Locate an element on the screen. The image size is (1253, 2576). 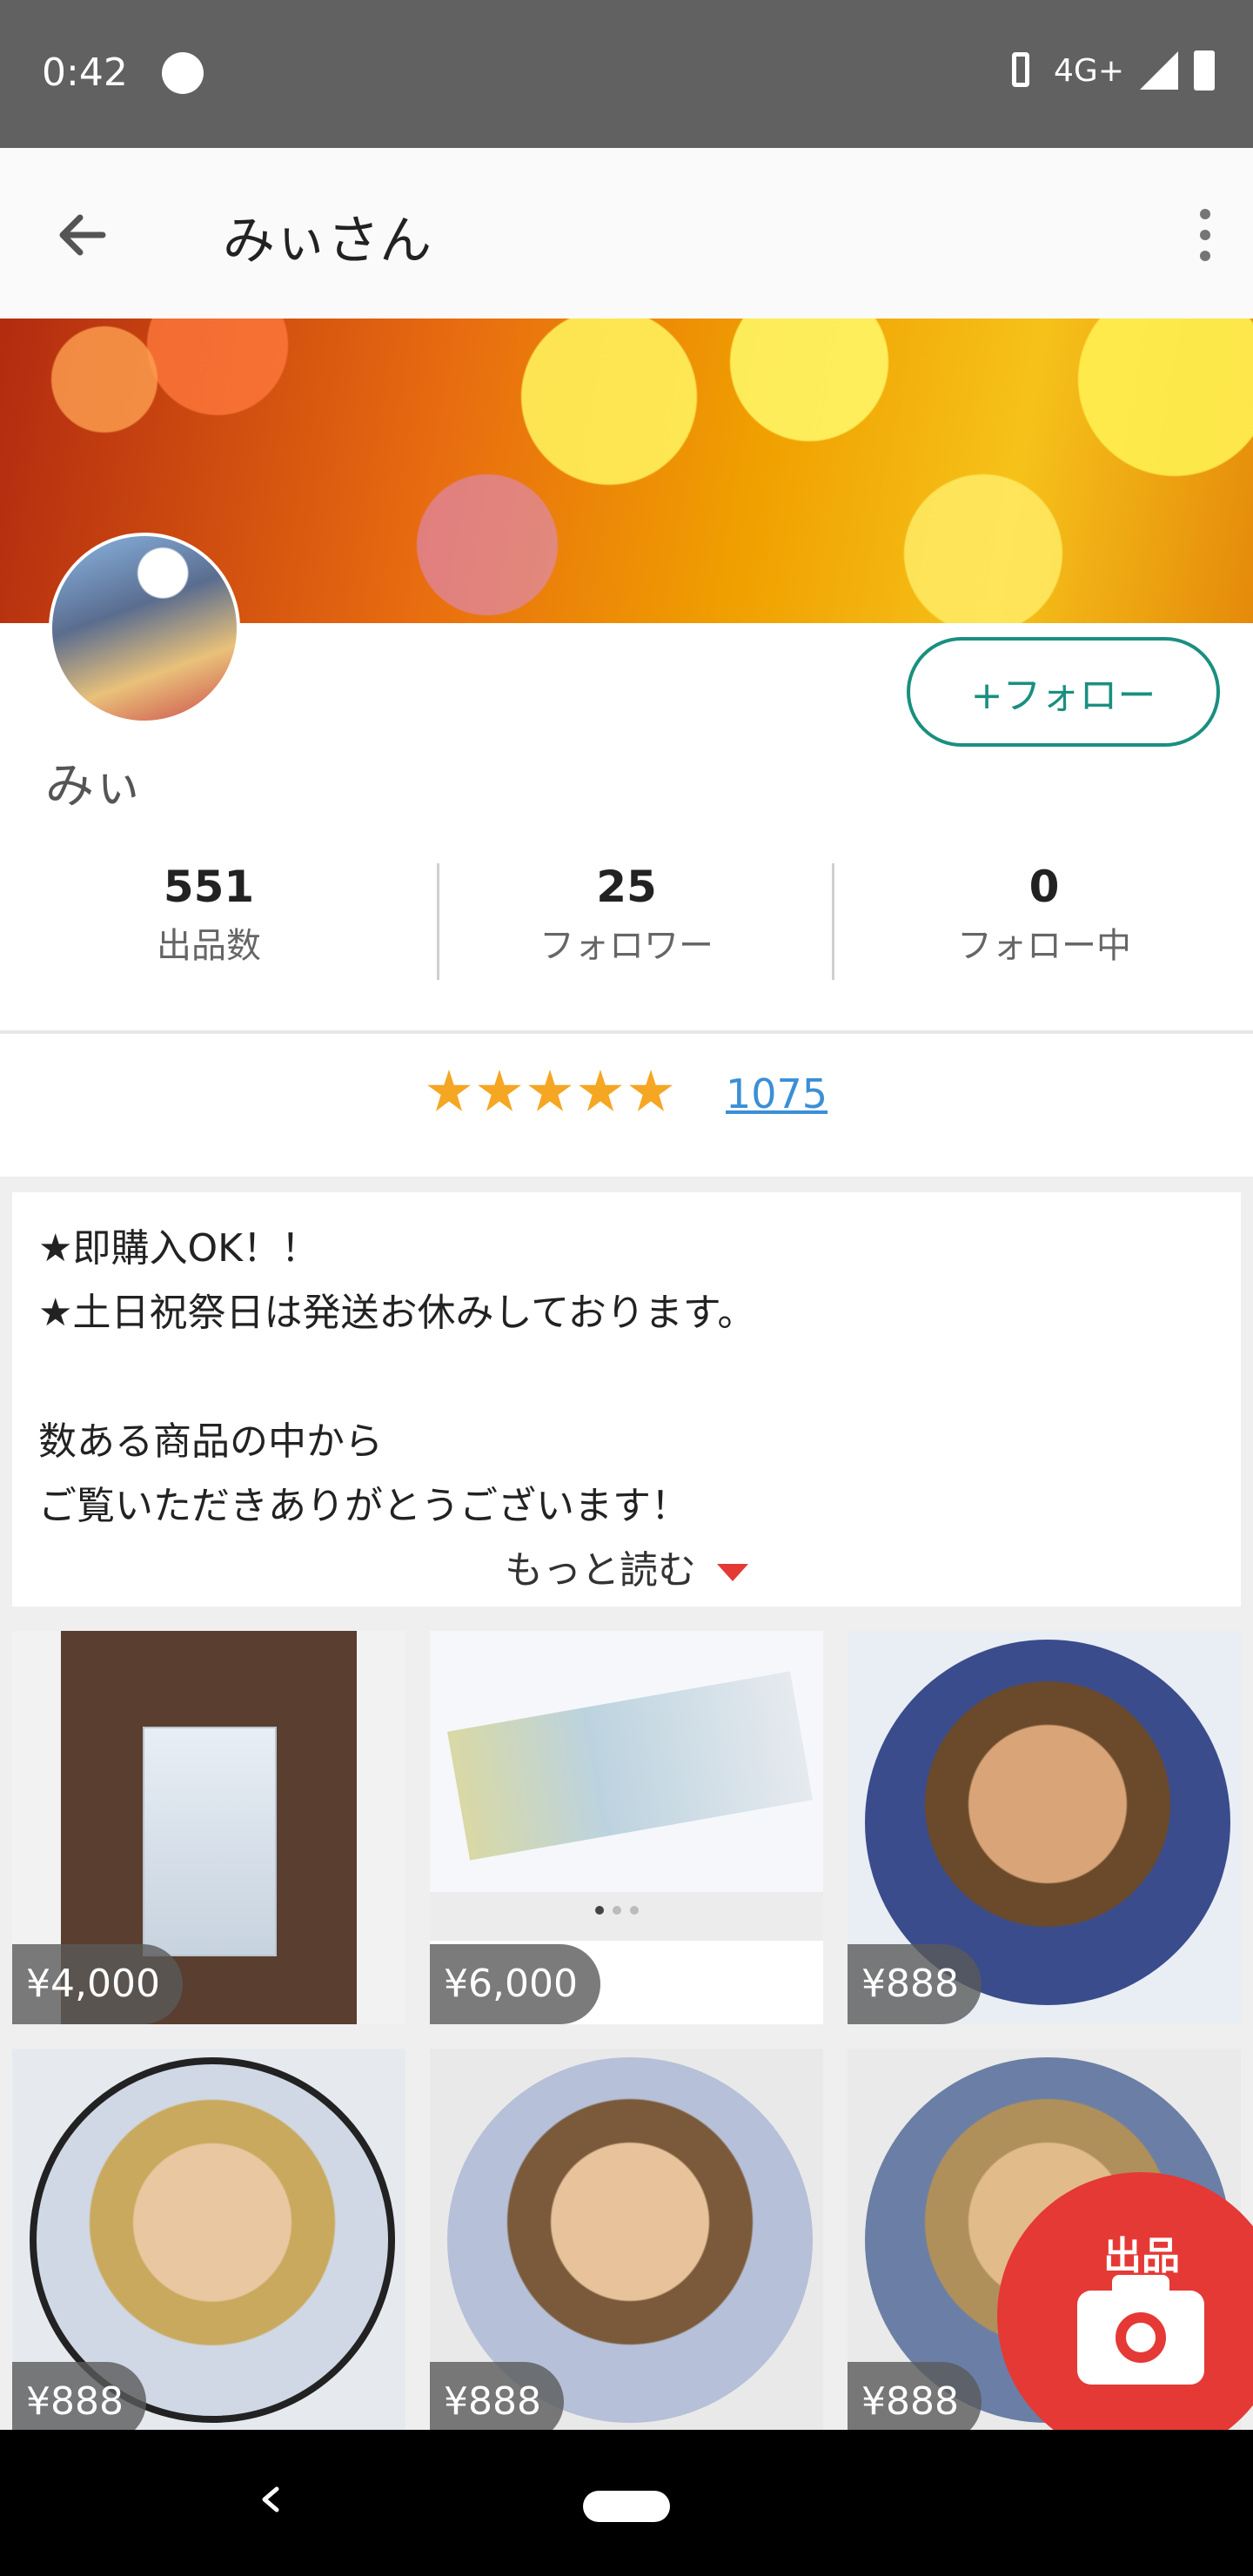
rating-stars is located at coordinates (549, 1091).